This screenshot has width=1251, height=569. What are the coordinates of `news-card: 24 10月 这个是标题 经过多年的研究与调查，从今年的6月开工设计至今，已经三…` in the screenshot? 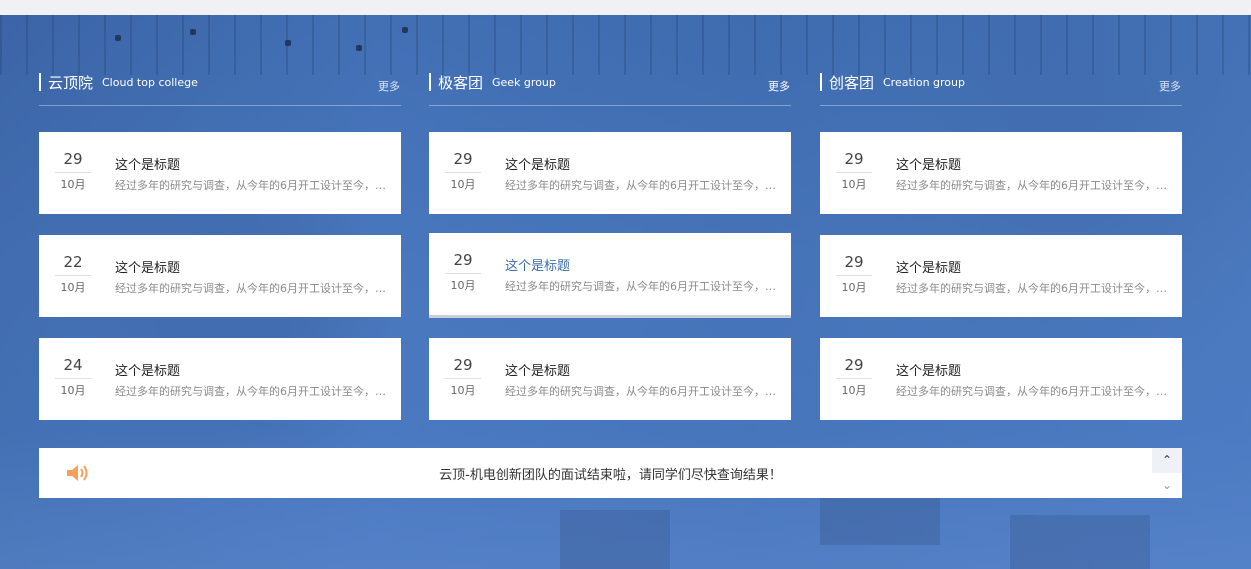 It's located at (220, 379).